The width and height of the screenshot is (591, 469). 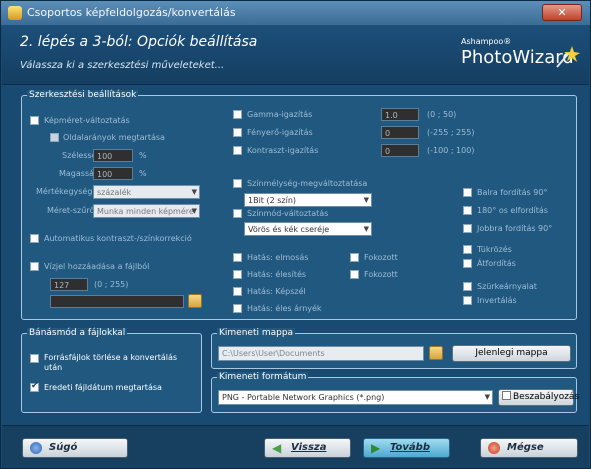 What do you see at coordinates (284, 308) in the screenshot?
I see `effect-shadow-label: Hatás: éles árnyék` at bounding box center [284, 308].